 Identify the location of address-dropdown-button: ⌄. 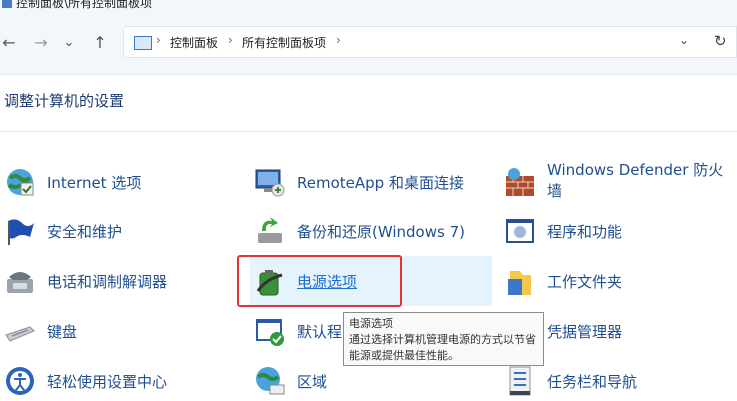
(684, 40).